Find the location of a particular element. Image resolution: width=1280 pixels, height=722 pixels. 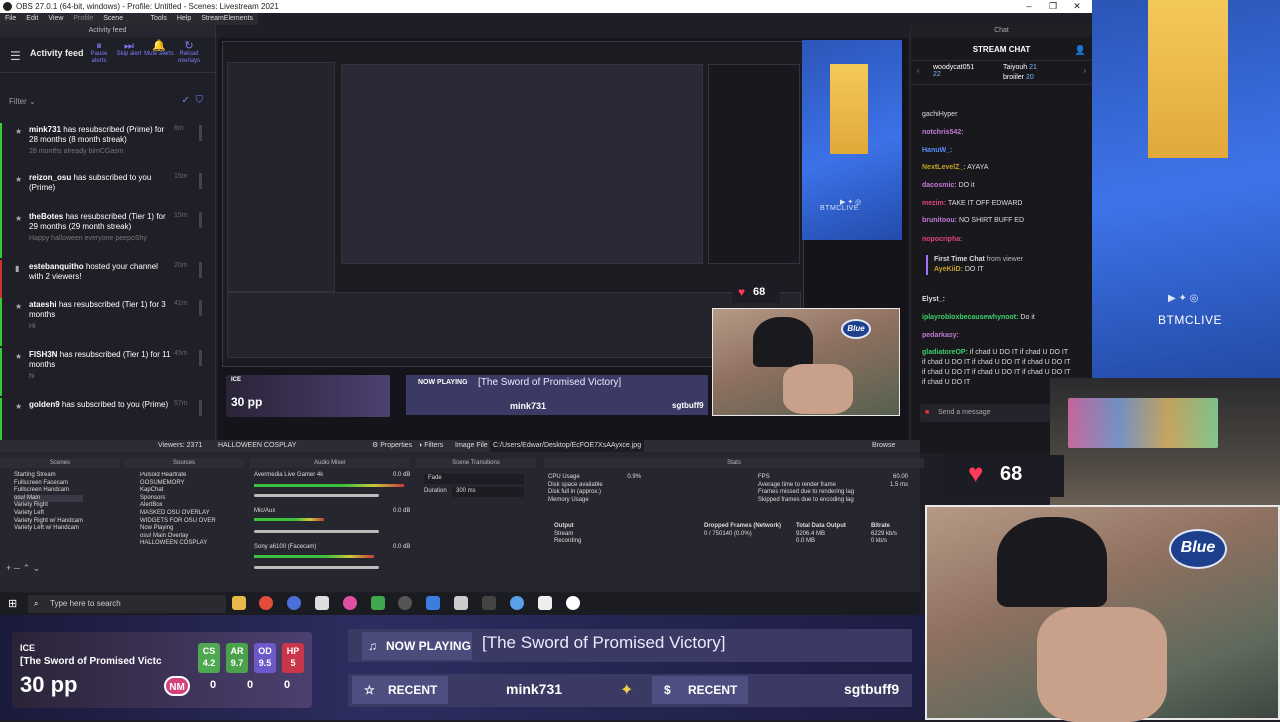

duration-field: 300 ms is located at coordinates (488, 492).